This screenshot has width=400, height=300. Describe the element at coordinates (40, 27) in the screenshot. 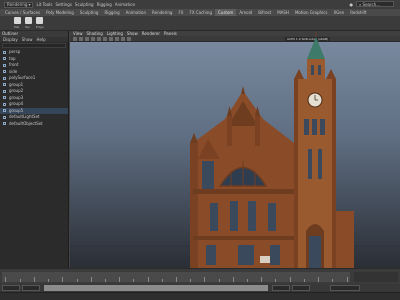

I see `shelf-button-label: Edge` at that location.